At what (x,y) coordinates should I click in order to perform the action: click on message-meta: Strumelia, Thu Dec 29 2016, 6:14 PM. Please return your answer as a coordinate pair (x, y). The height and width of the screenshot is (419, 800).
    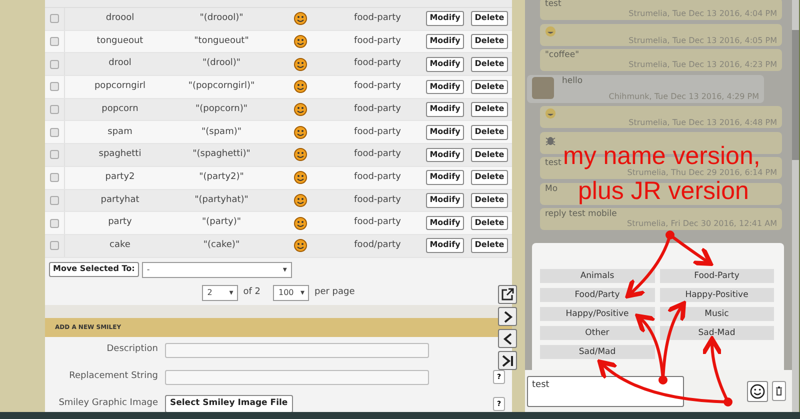
    Looking at the image, I should click on (702, 173).